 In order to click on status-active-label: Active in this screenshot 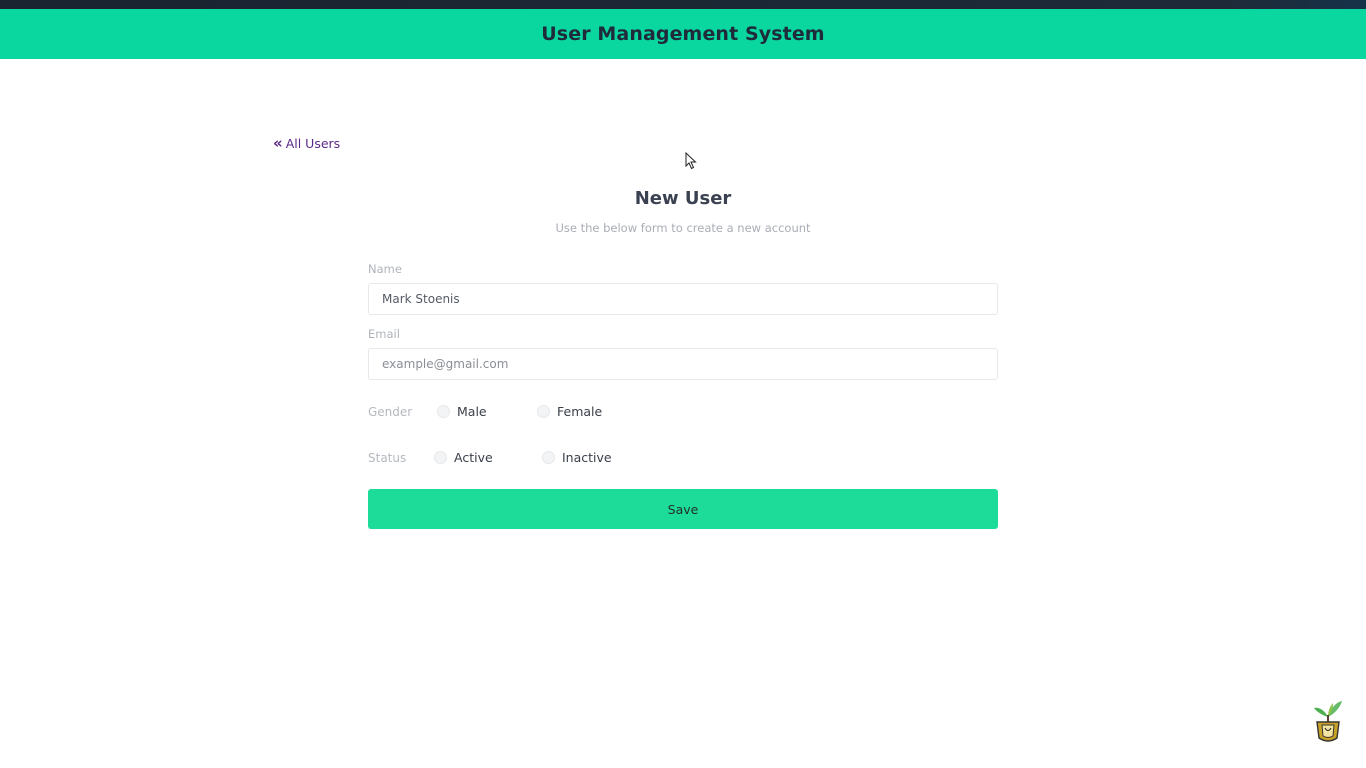, I will do `click(473, 457)`.